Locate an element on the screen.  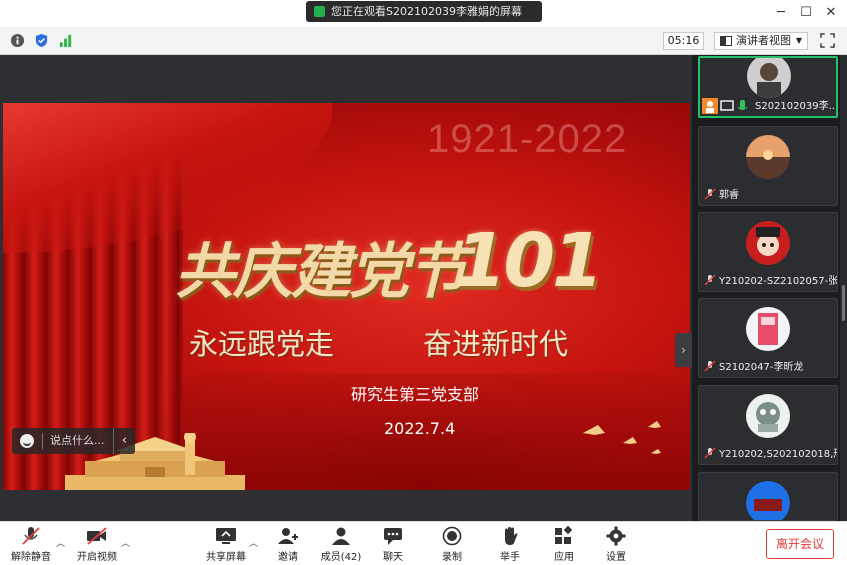
unmute-button: 解除静音 is located at coordinates (31, 544).